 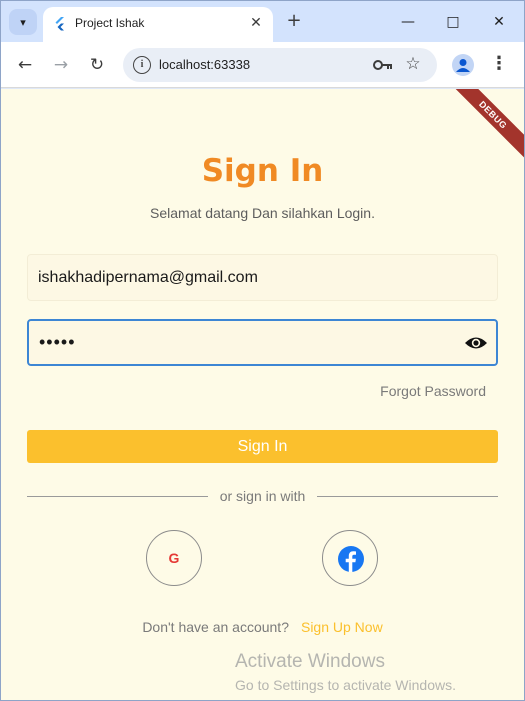 I want to click on maximize-icon: □, so click(x=453, y=22).